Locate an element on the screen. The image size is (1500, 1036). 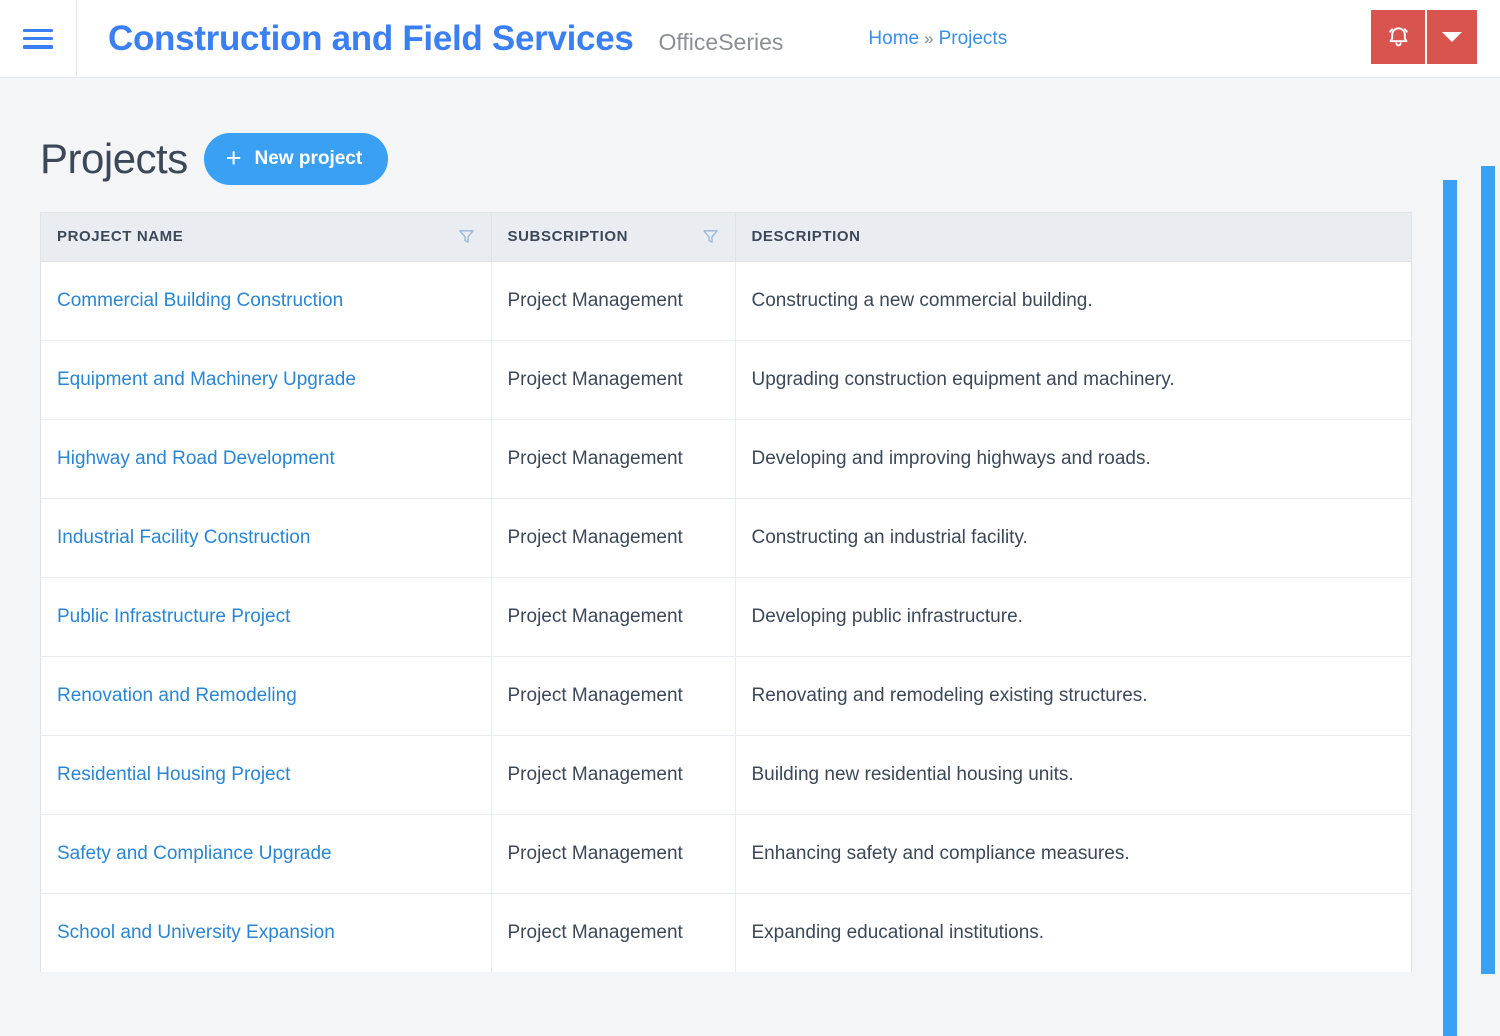
plus-icon: + is located at coordinates (233, 157).